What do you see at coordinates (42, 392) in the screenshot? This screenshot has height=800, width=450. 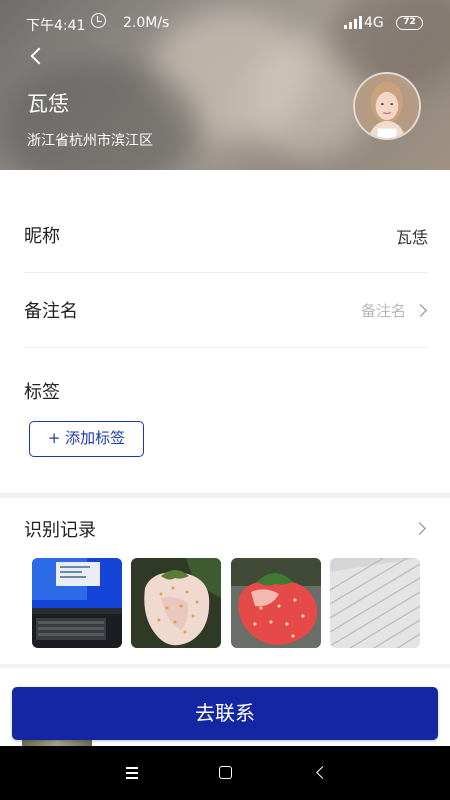 I see `tags-label: 标签` at bounding box center [42, 392].